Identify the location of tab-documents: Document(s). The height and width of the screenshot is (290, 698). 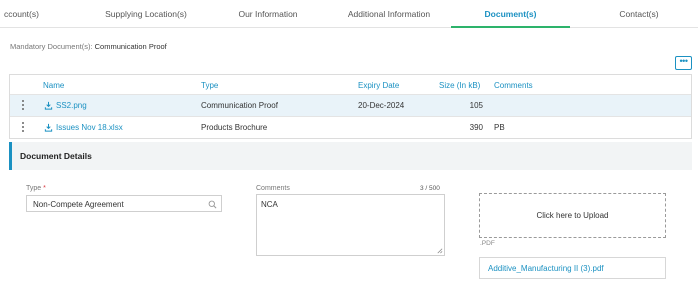
(510, 14).